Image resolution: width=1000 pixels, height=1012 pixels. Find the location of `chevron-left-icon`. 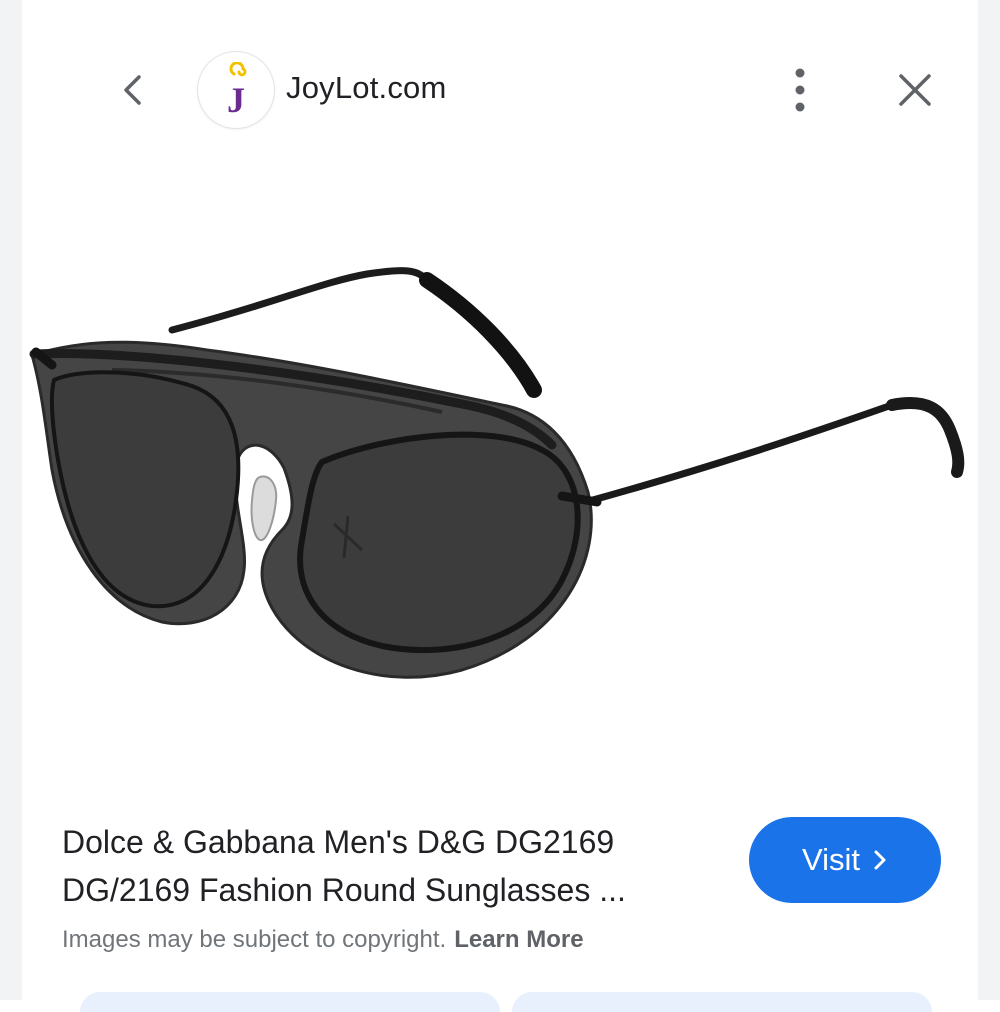

chevron-left-icon is located at coordinates (132, 90).